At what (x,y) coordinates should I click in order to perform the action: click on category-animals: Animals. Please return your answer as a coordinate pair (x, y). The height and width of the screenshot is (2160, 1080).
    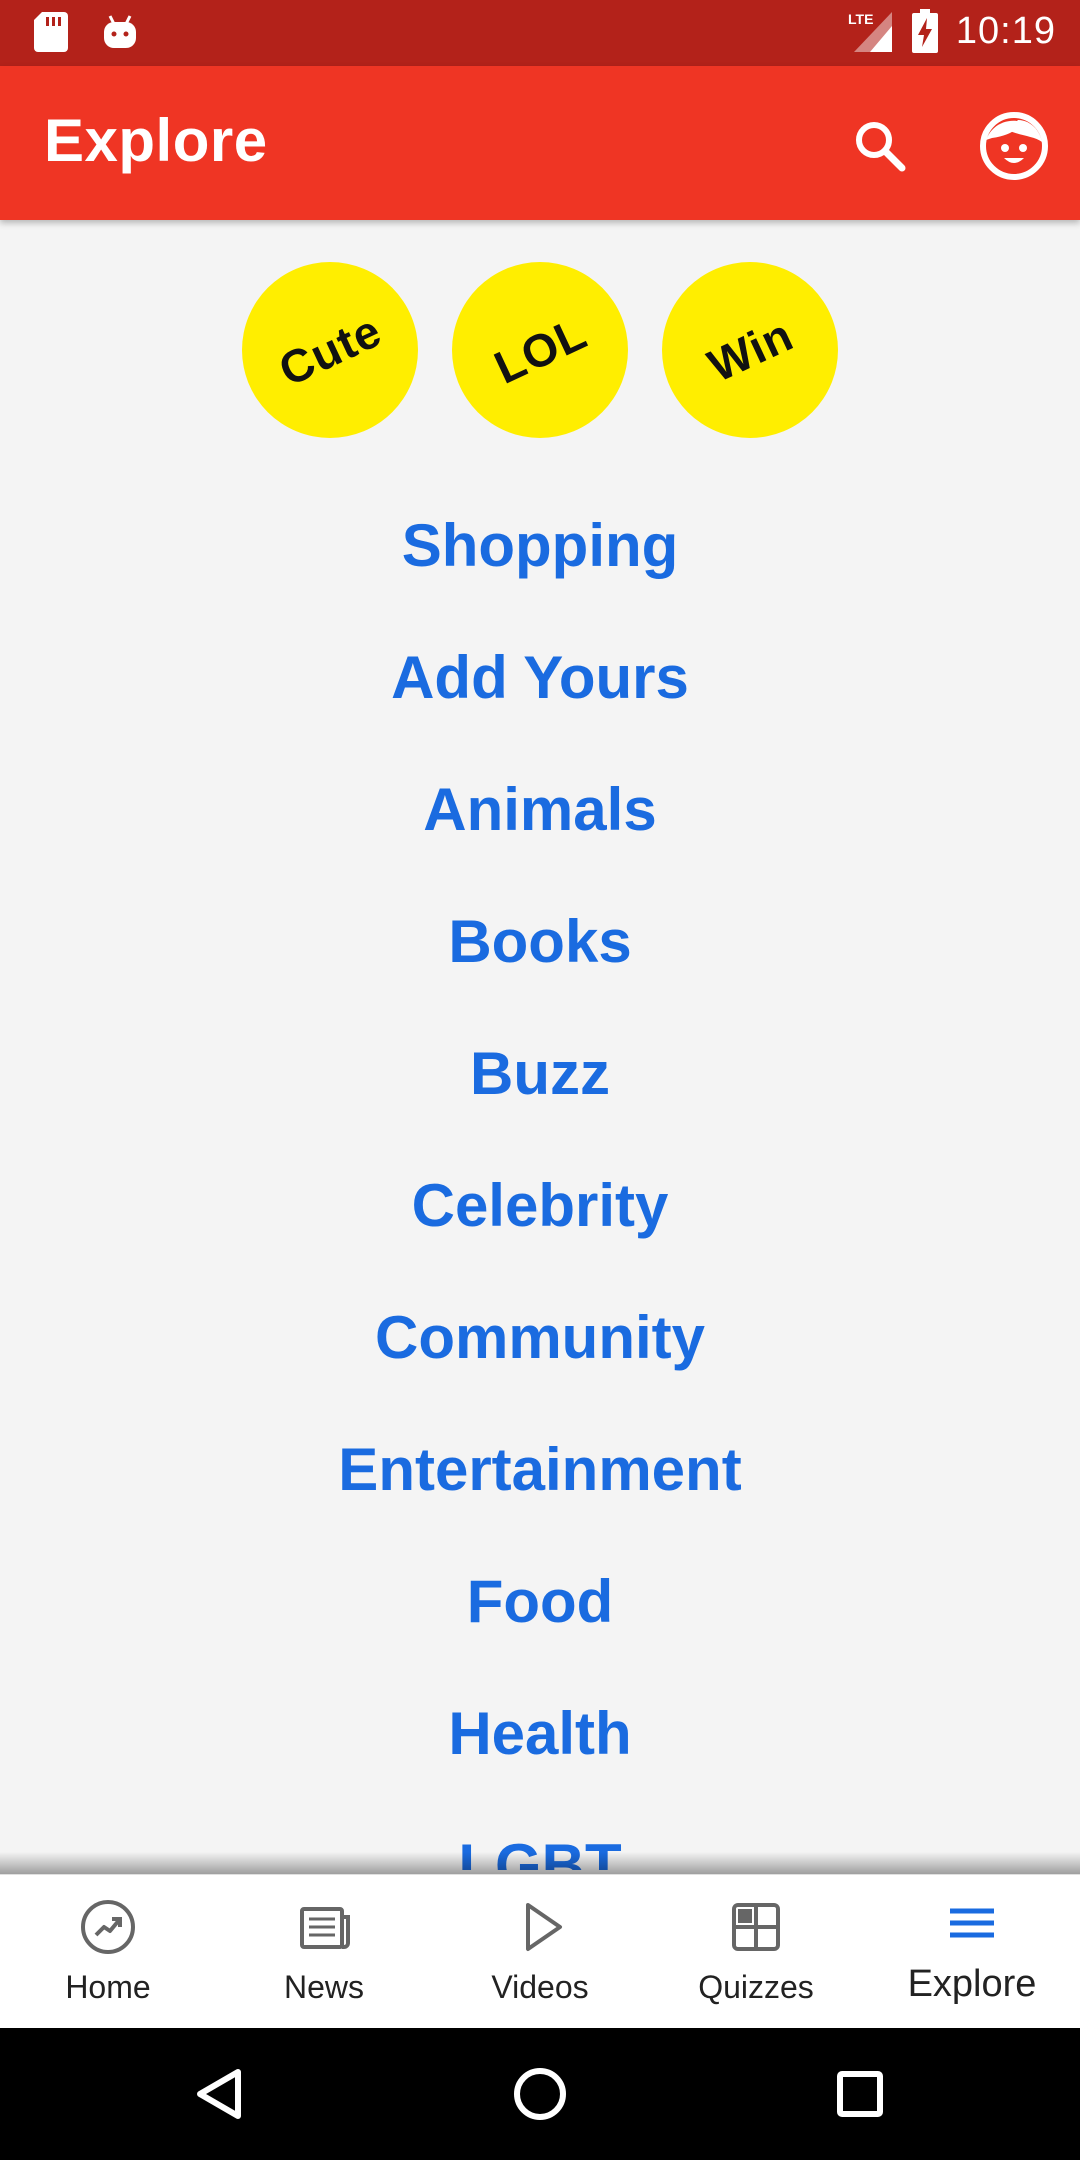
    Looking at the image, I should click on (540, 810).